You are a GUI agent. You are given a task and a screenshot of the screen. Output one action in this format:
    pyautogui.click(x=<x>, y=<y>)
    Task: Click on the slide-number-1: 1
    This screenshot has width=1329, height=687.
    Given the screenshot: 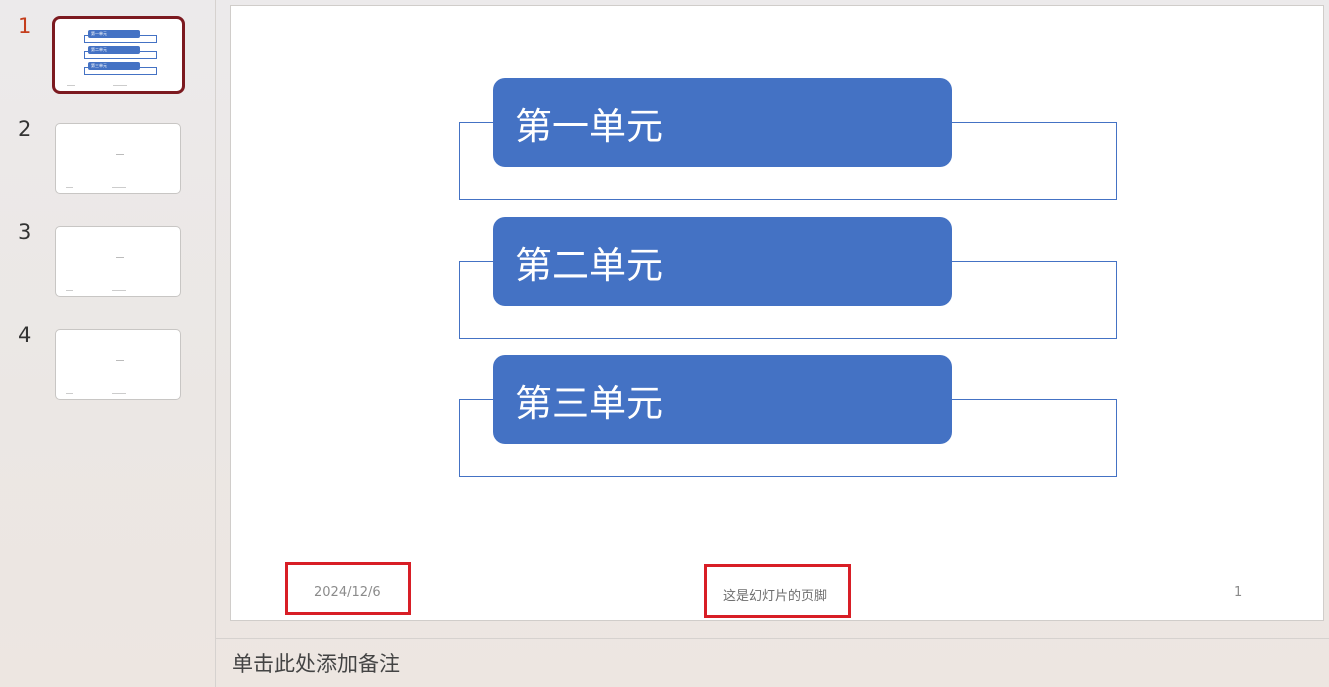 What is the action you would take?
    pyautogui.click(x=25, y=26)
    